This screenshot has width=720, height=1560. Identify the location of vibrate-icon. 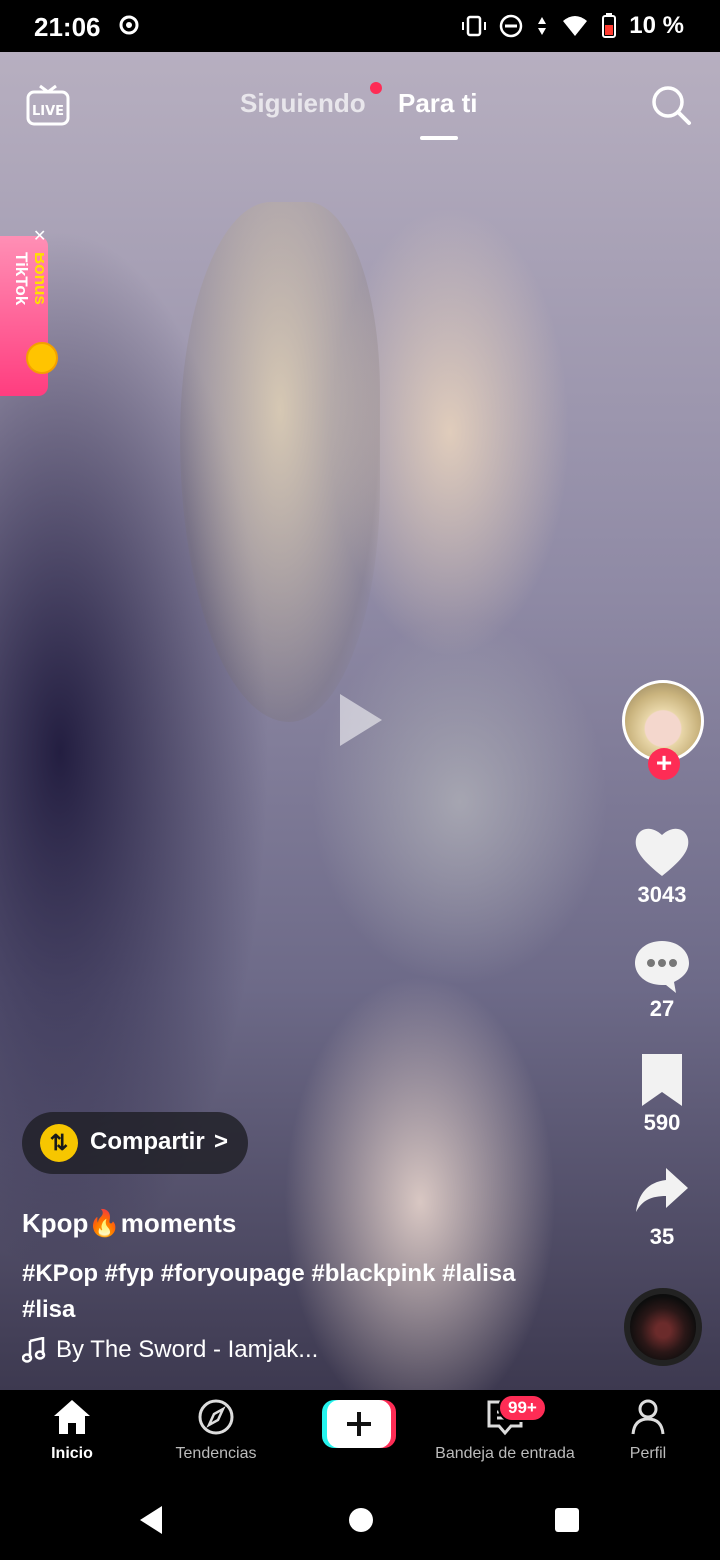
(474, 26).